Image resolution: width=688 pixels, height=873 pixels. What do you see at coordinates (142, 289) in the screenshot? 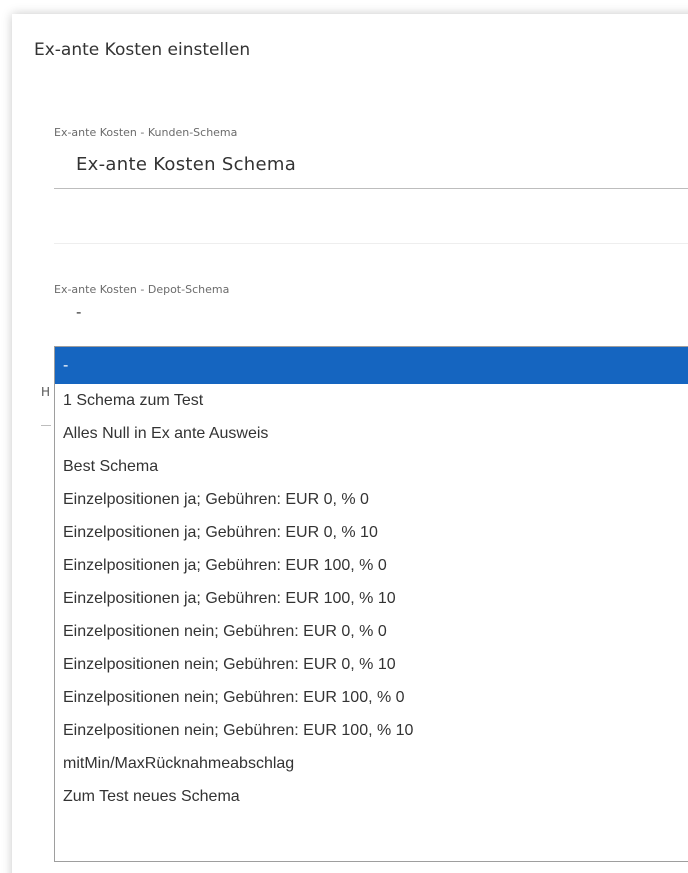
I see `depot-schema-label: Ex-ante Kosten - Depot-Schema` at bounding box center [142, 289].